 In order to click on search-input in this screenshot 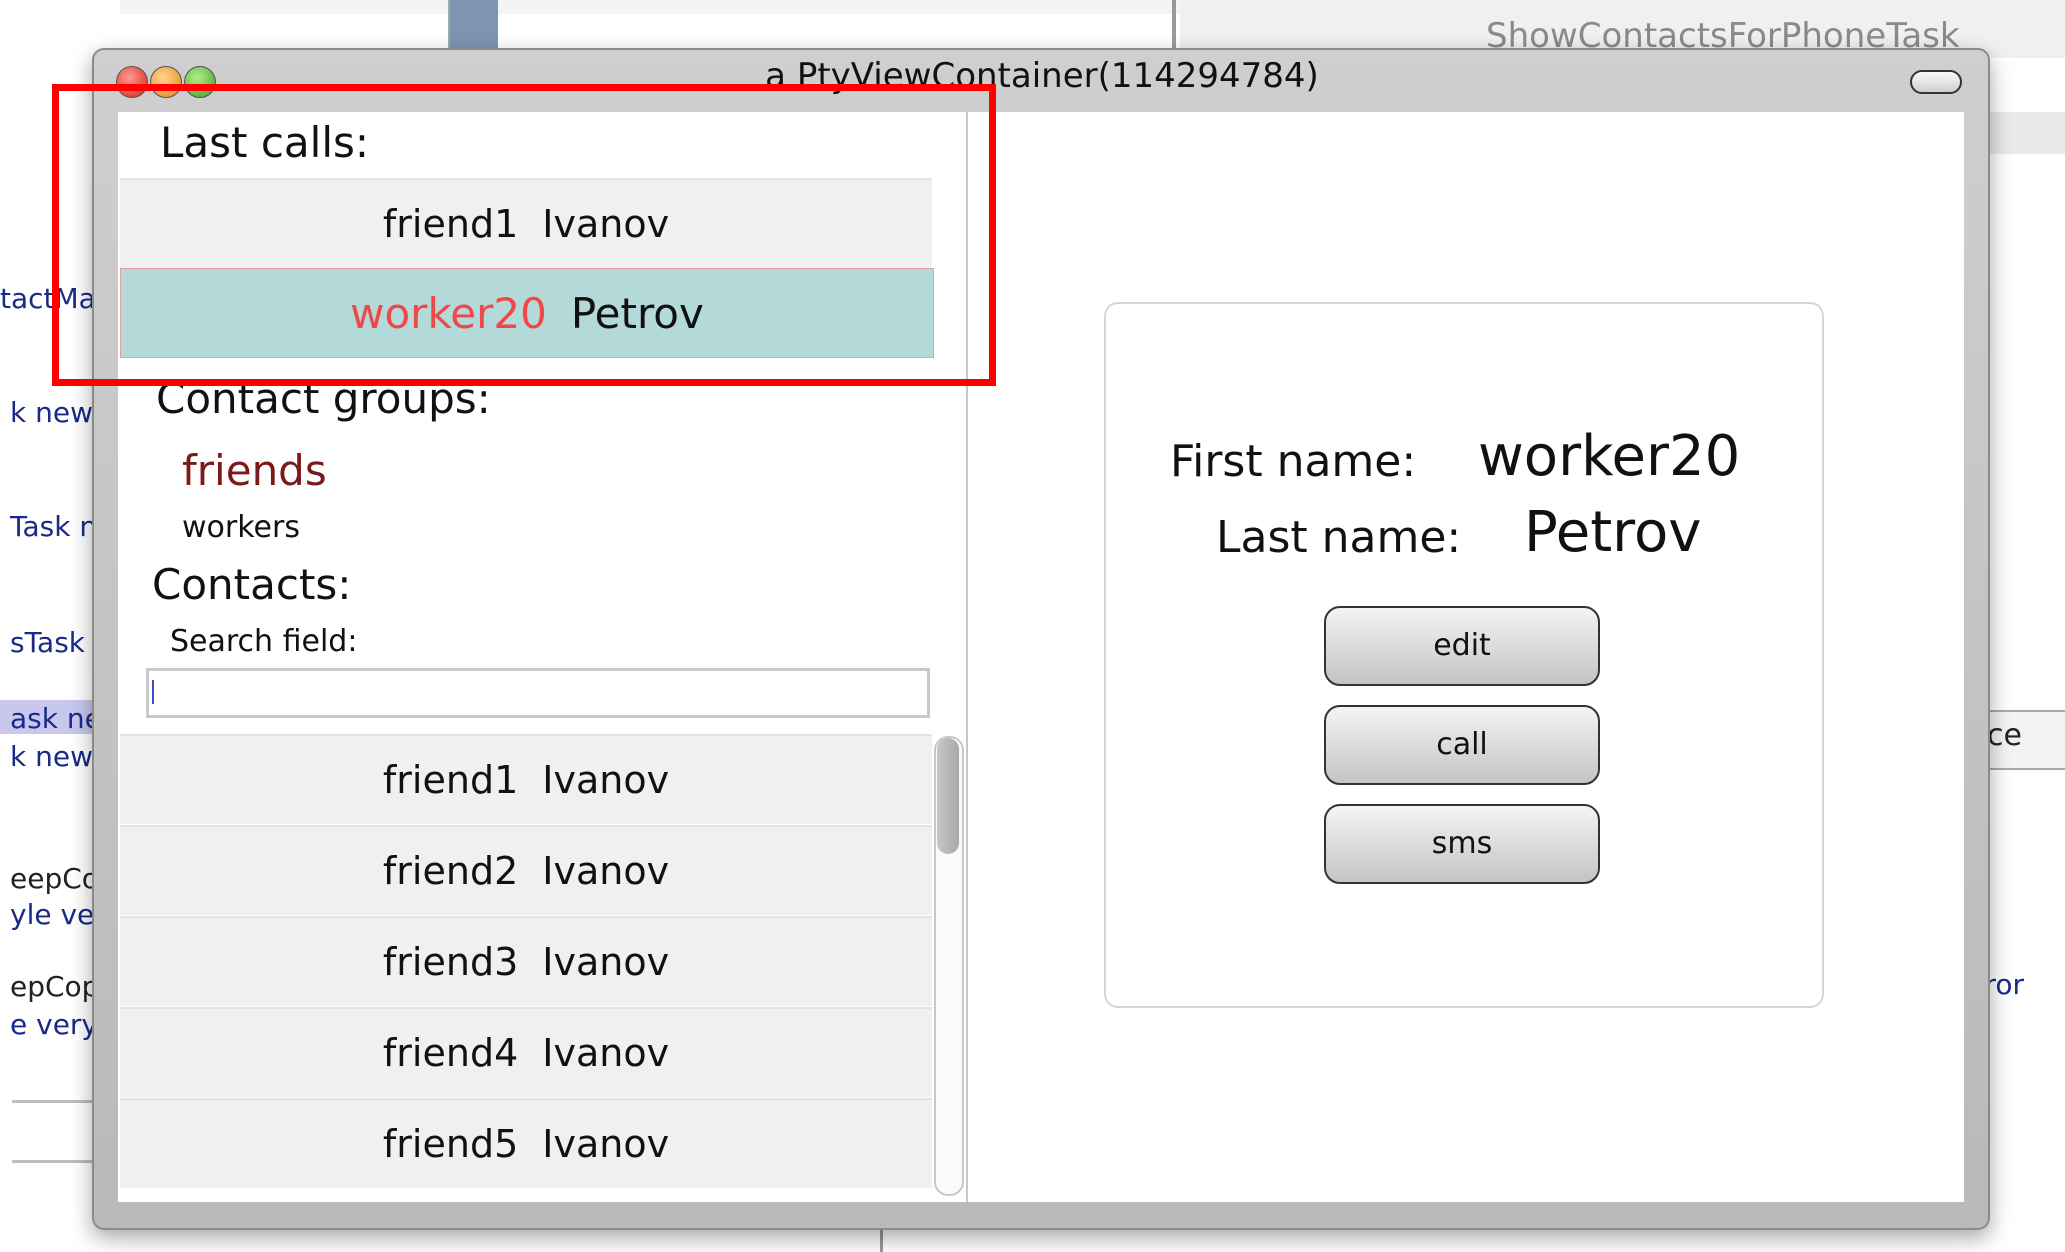, I will do `click(538, 693)`.